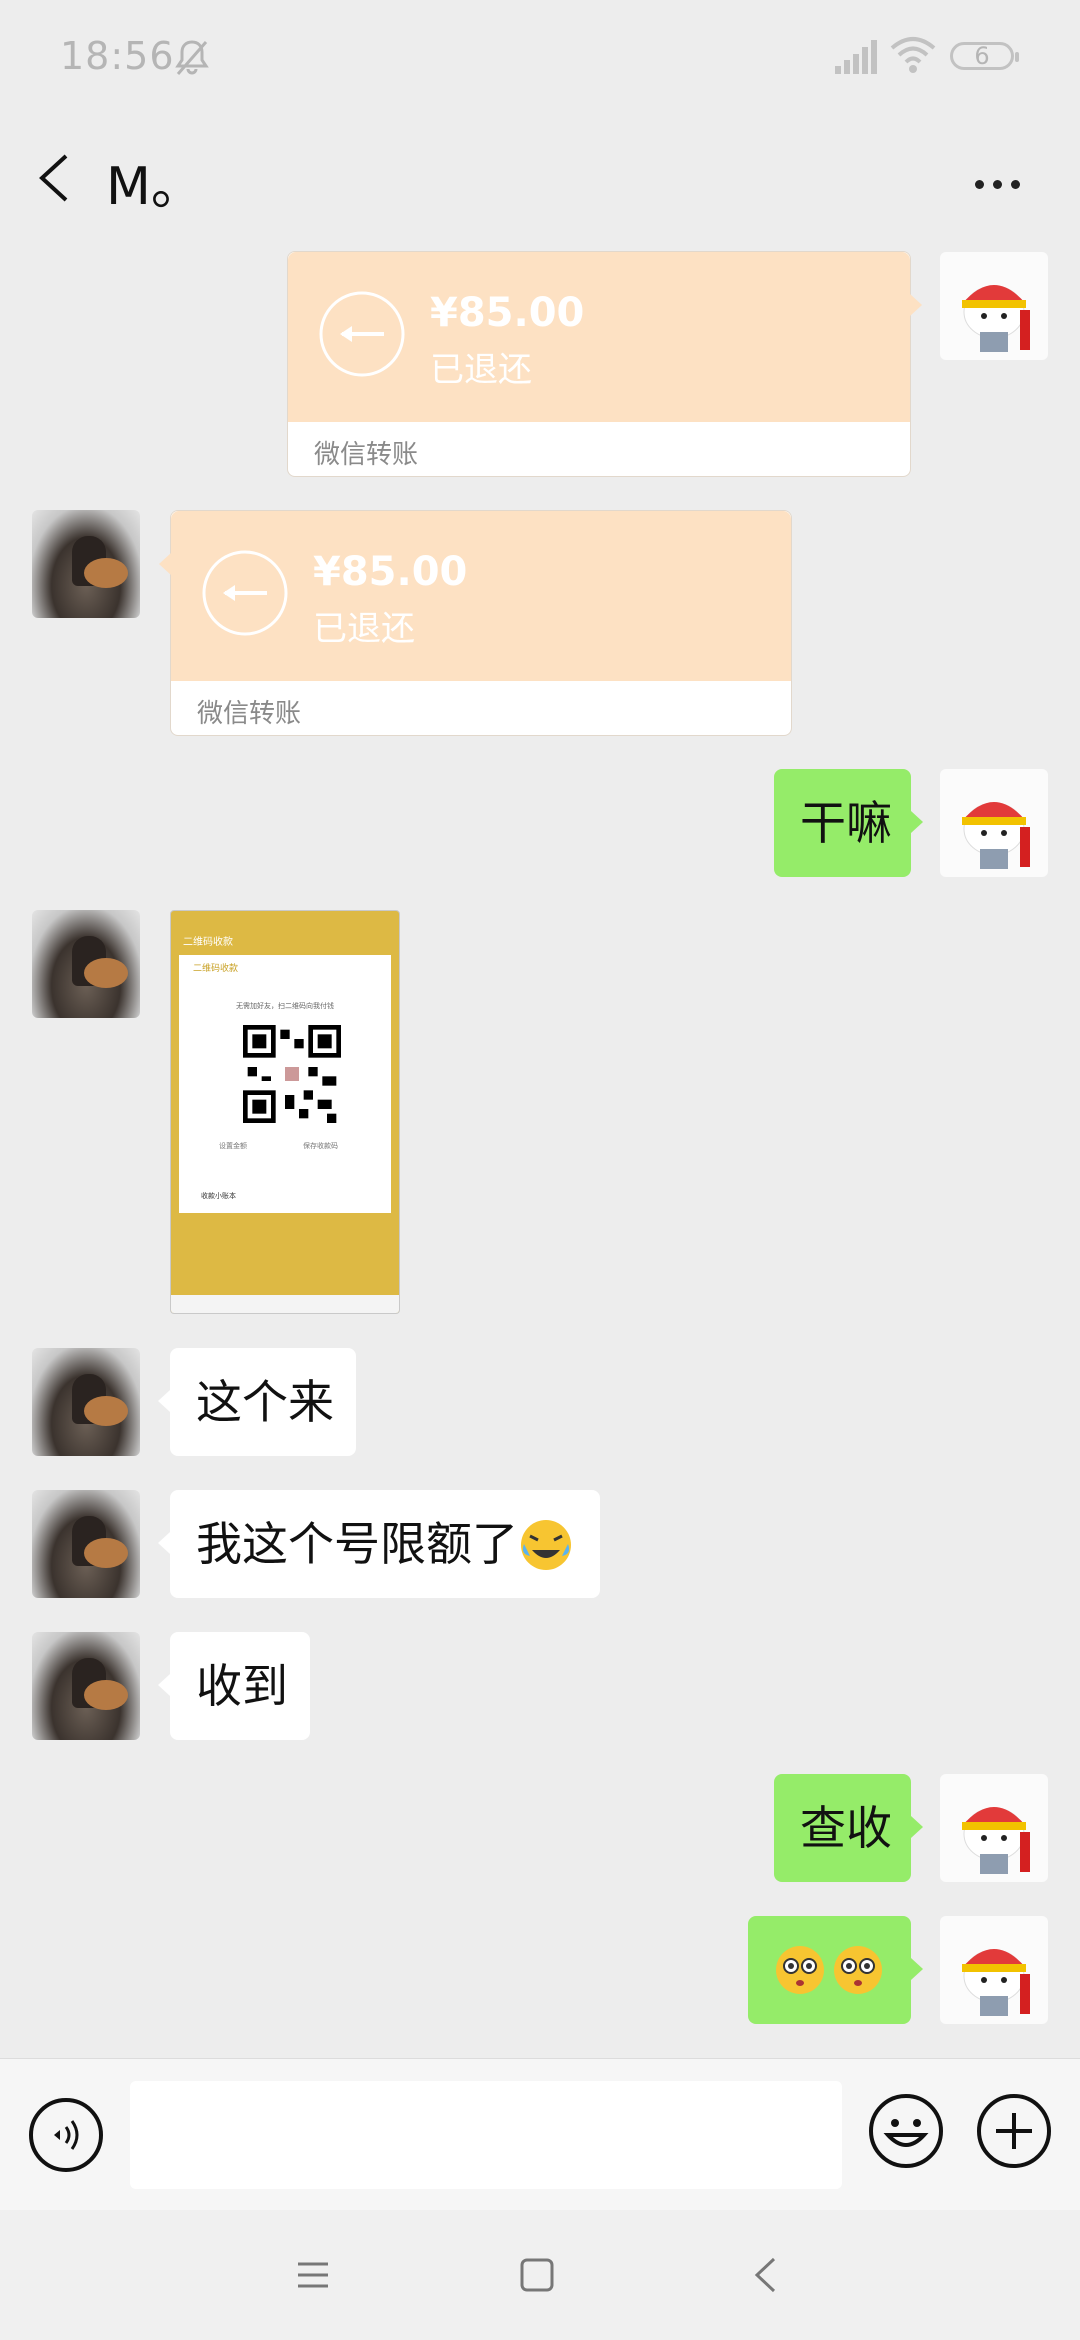 Image resolution: width=1080 pixels, height=2340 pixels. I want to click on menu-icon, so click(313, 2275).